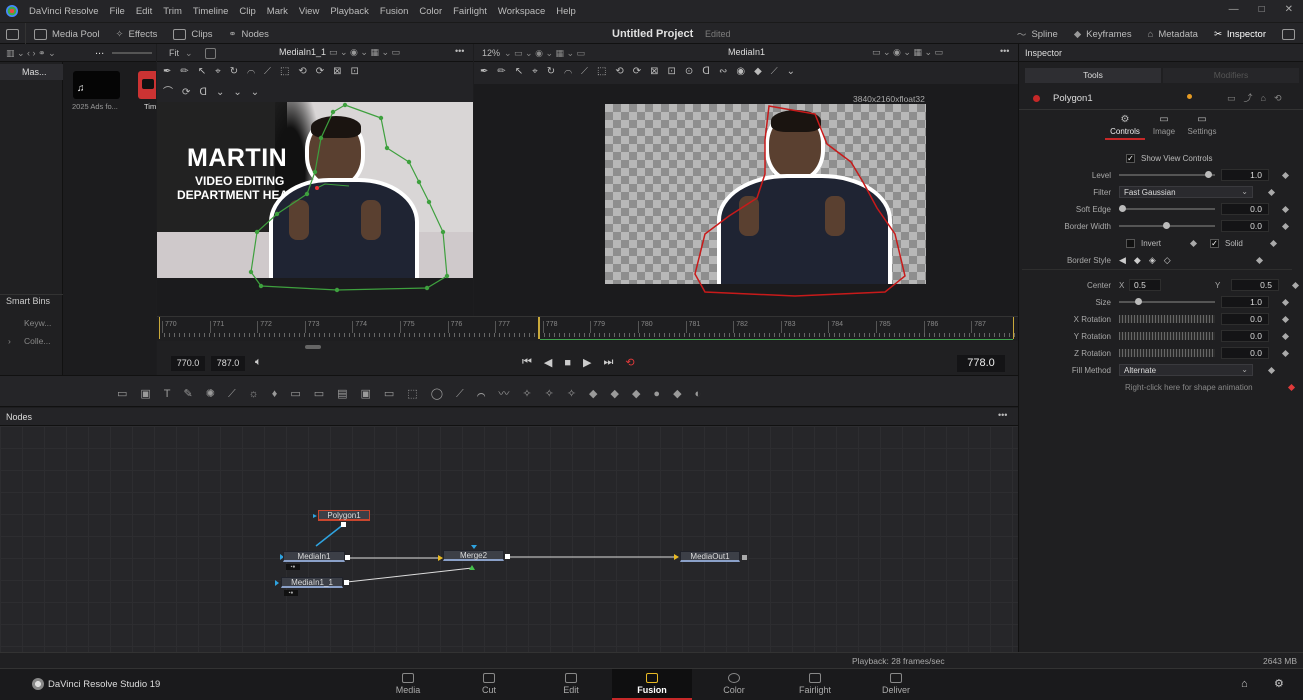  What do you see at coordinates (734, 682) in the screenshot?
I see `page-color: Color` at bounding box center [734, 682].